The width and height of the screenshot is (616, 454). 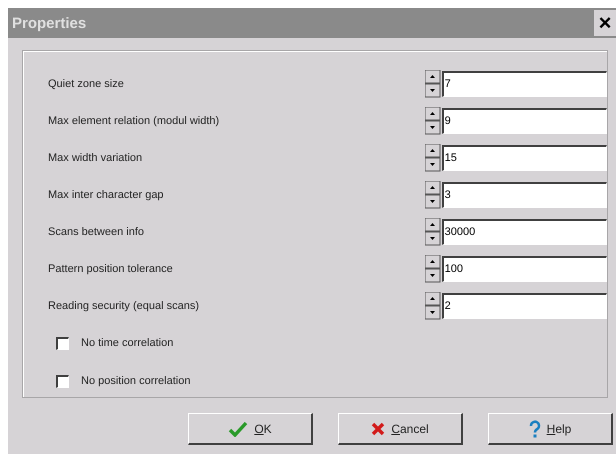 What do you see at coordinates (524, 269) in the screenshot?
I see `input-field: 100` at bounding box center [524, 269].